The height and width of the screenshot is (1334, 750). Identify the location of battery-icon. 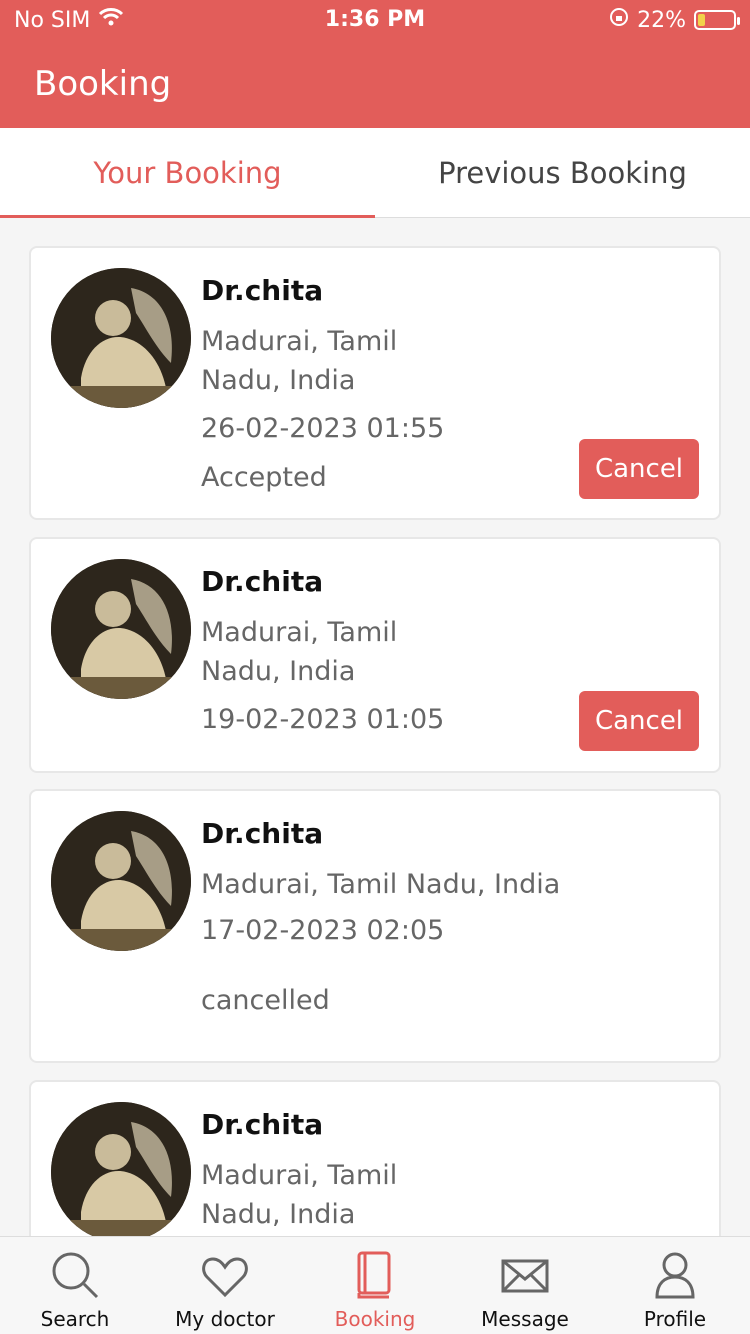
(717, 20).